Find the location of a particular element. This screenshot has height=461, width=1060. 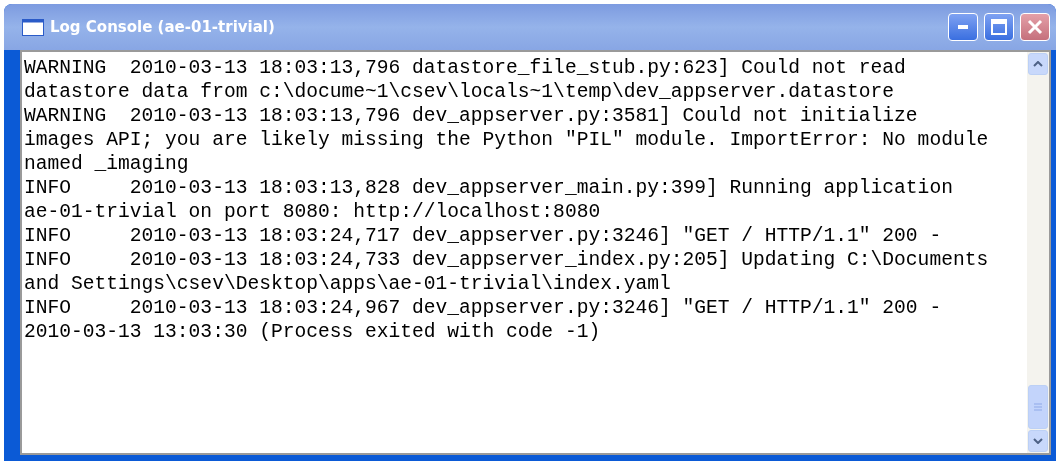

grip-icon is located at coordinates (1038, 407).